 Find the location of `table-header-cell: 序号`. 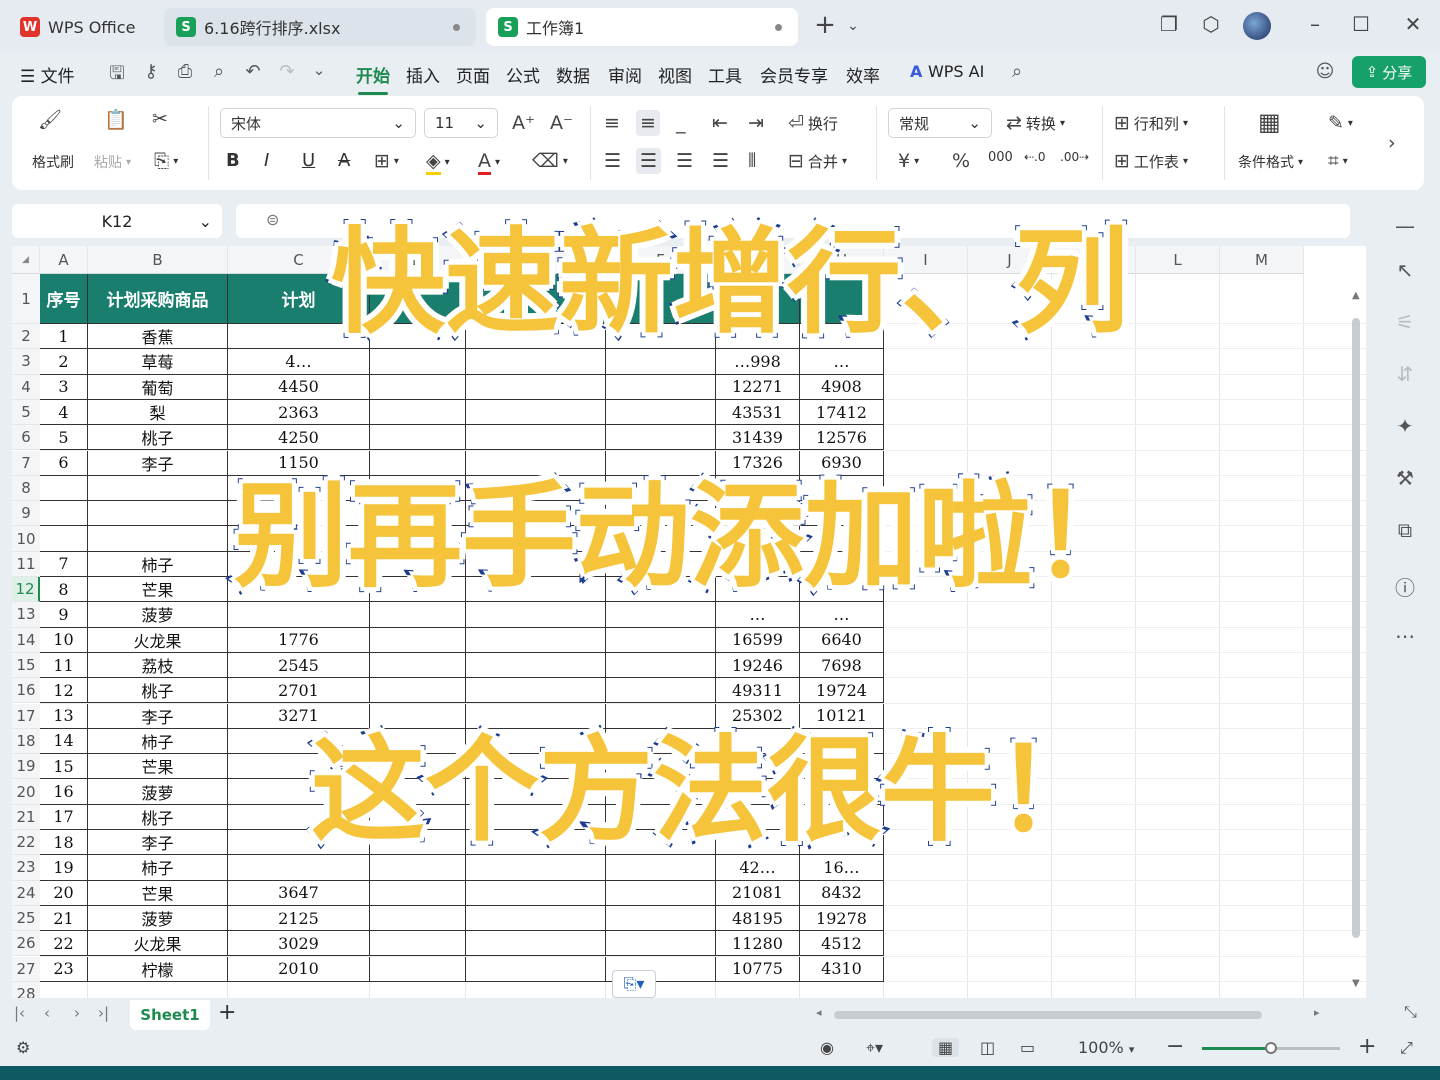

table-header-cell: 序号 is located at coordinates (64, 299).